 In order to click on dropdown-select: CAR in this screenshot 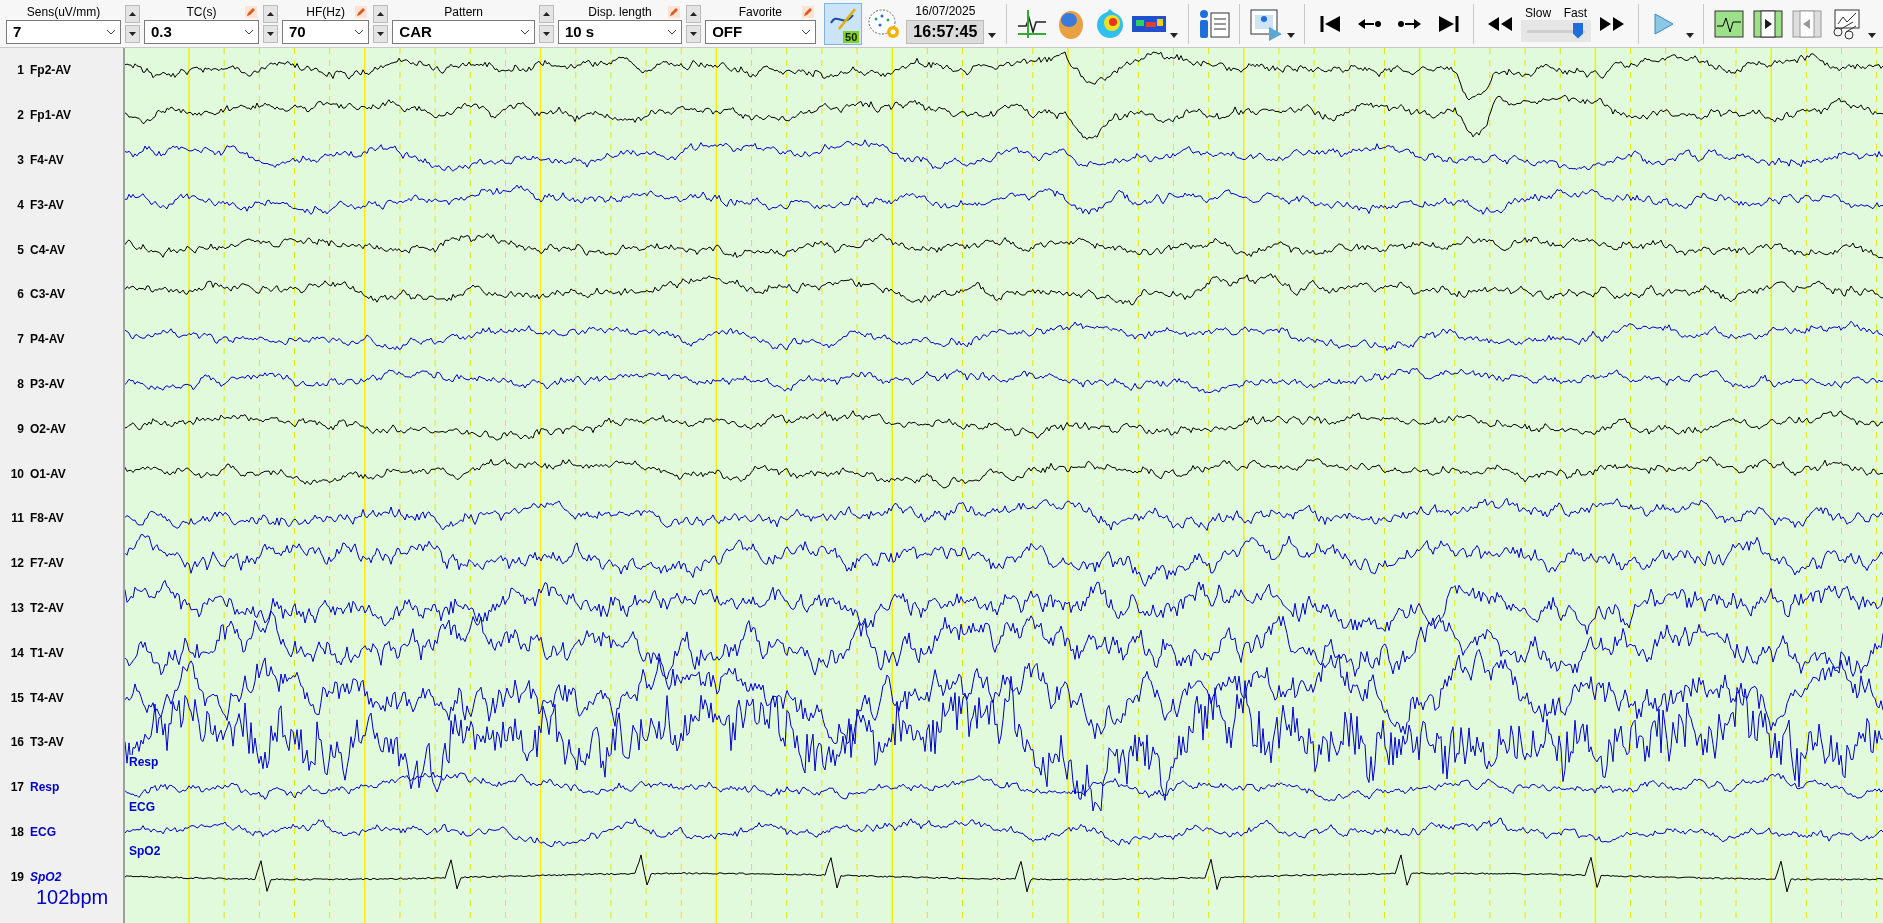, I will do `click(463, 31)`.